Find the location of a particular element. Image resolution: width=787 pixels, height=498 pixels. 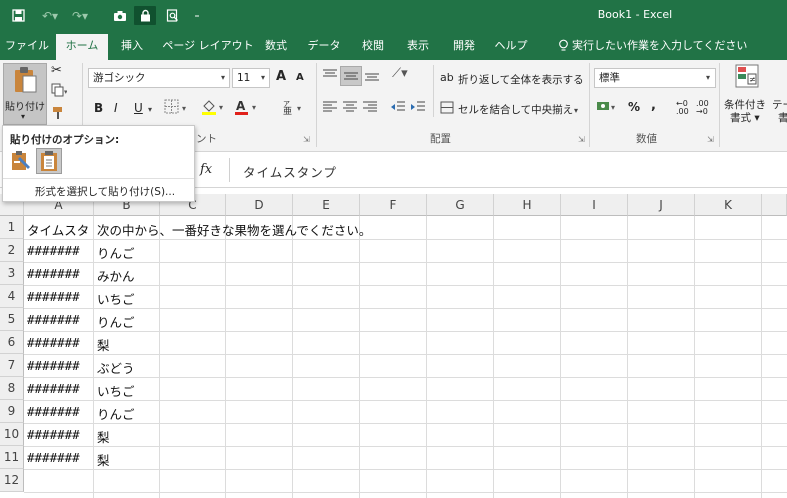

formula-input: タイムスタンプ is located at coordinates (290, 171).